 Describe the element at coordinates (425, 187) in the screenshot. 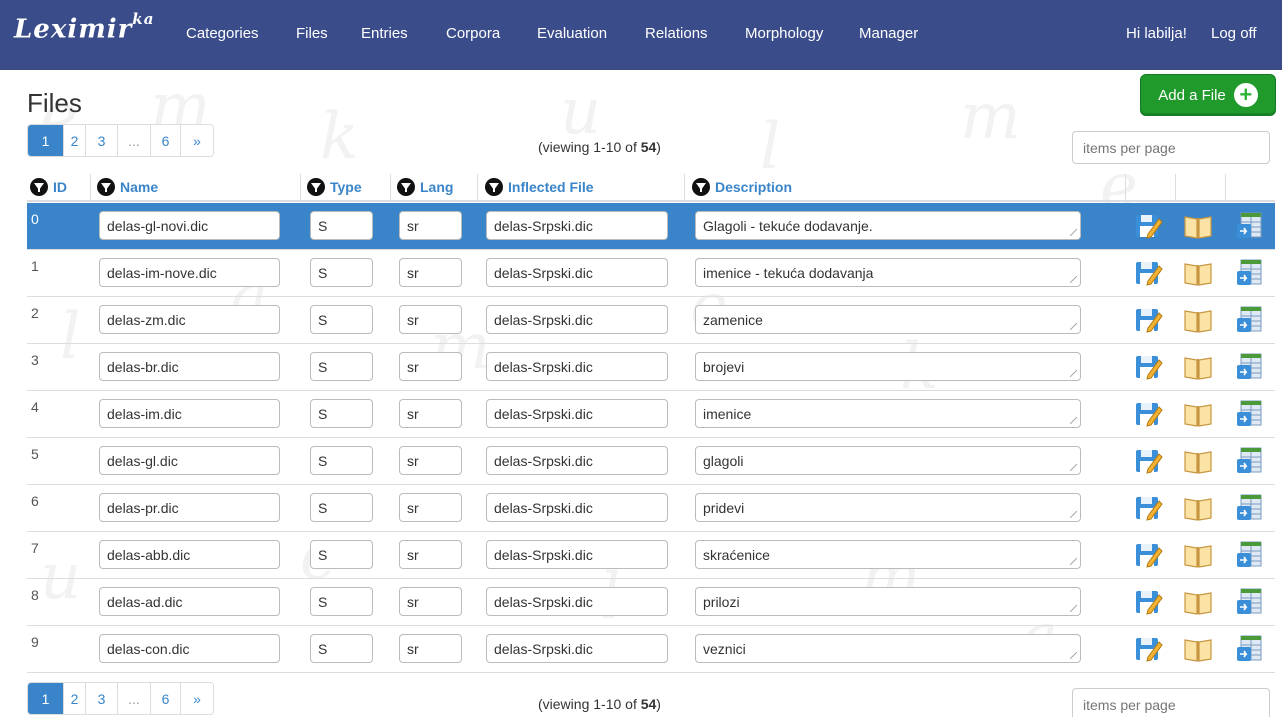

I see `column-lang-header: Lang` at that location.